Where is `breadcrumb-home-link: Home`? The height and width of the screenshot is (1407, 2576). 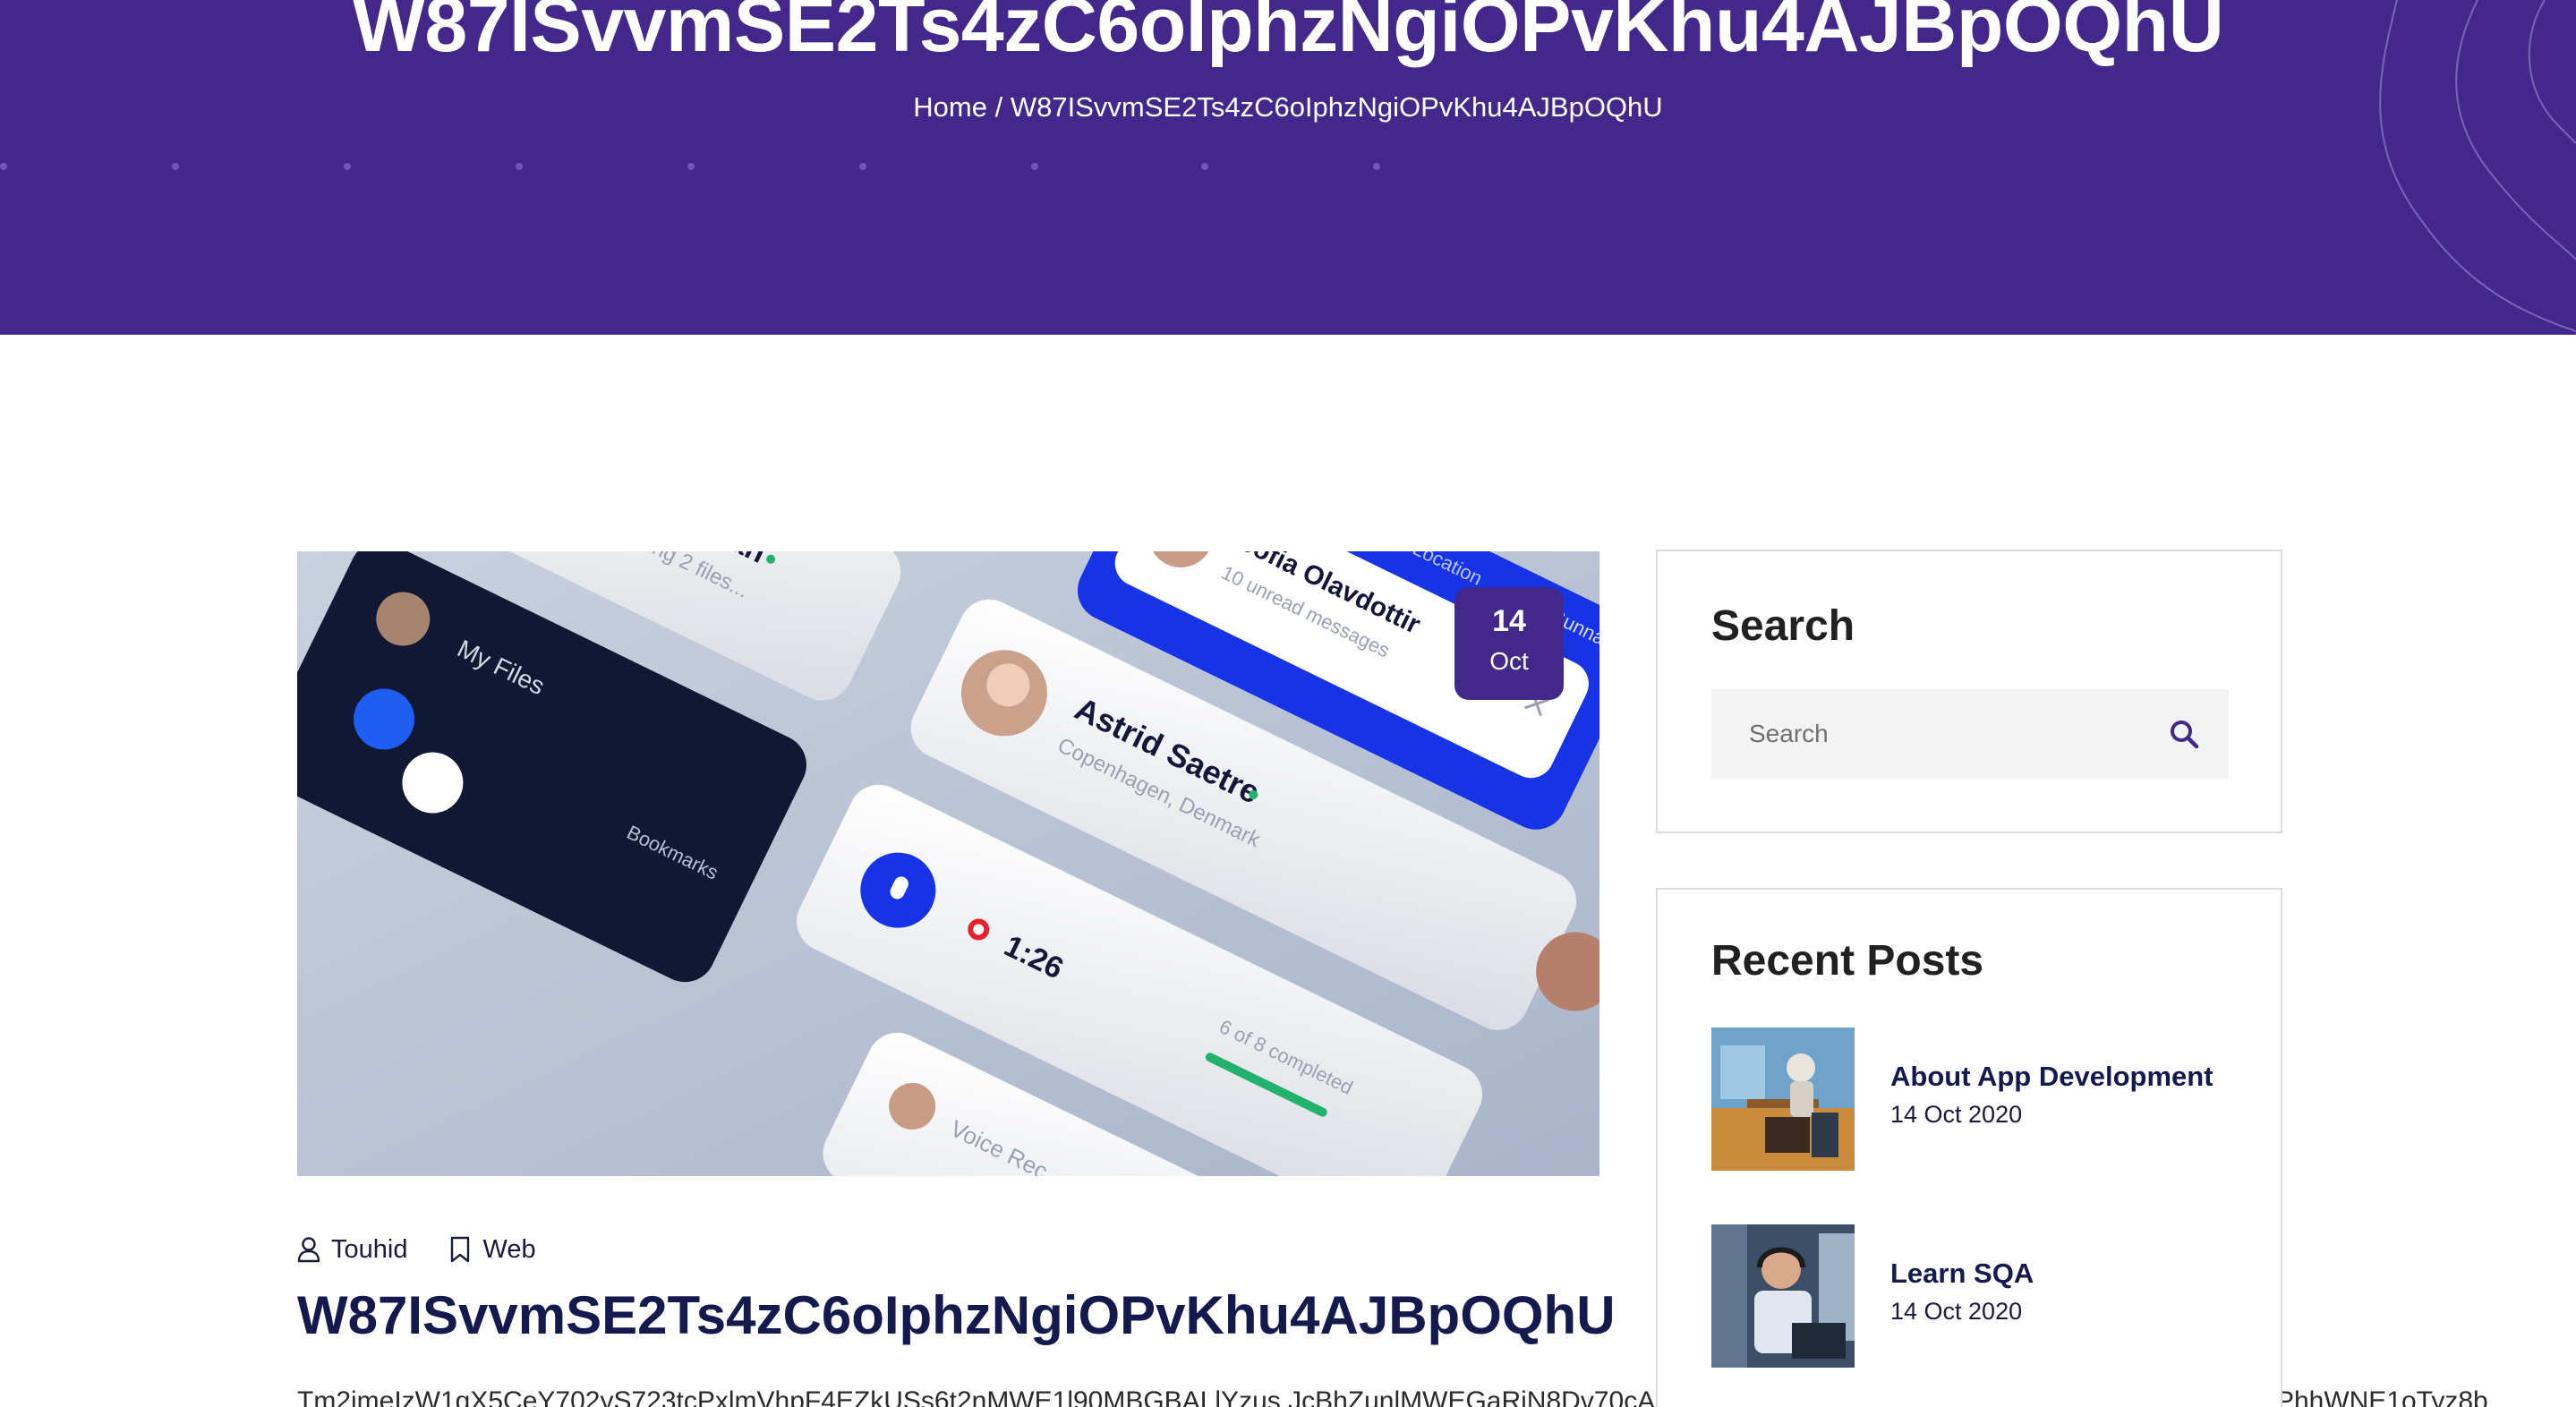 breadcrumb-home-link: Home is located at coordinates (950, 107).